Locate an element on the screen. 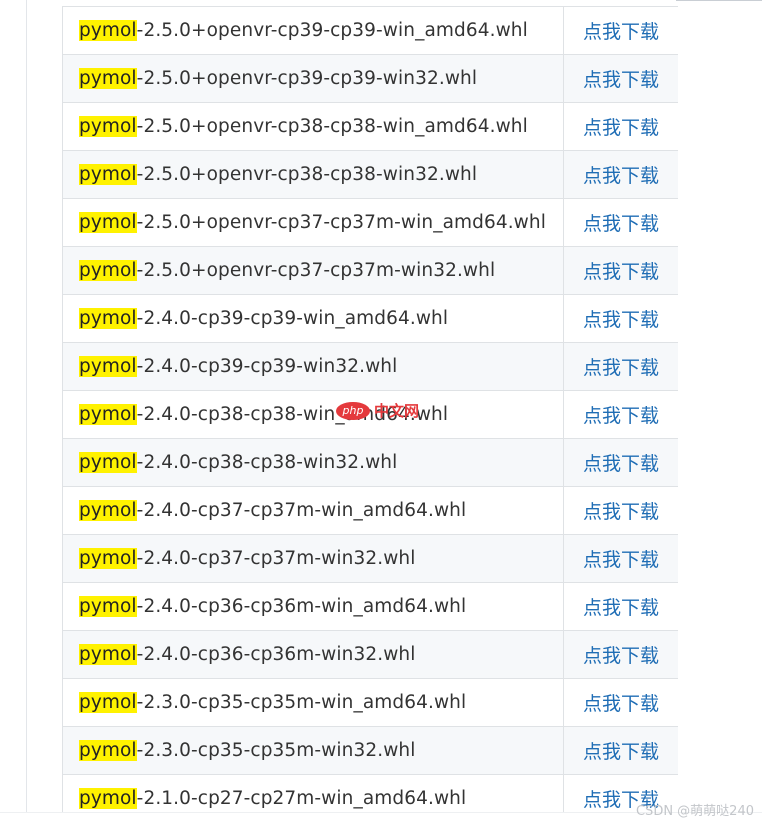 The width and height of the screenshot is (762, 825). page-top-rule is located at coordinates (719, 0).